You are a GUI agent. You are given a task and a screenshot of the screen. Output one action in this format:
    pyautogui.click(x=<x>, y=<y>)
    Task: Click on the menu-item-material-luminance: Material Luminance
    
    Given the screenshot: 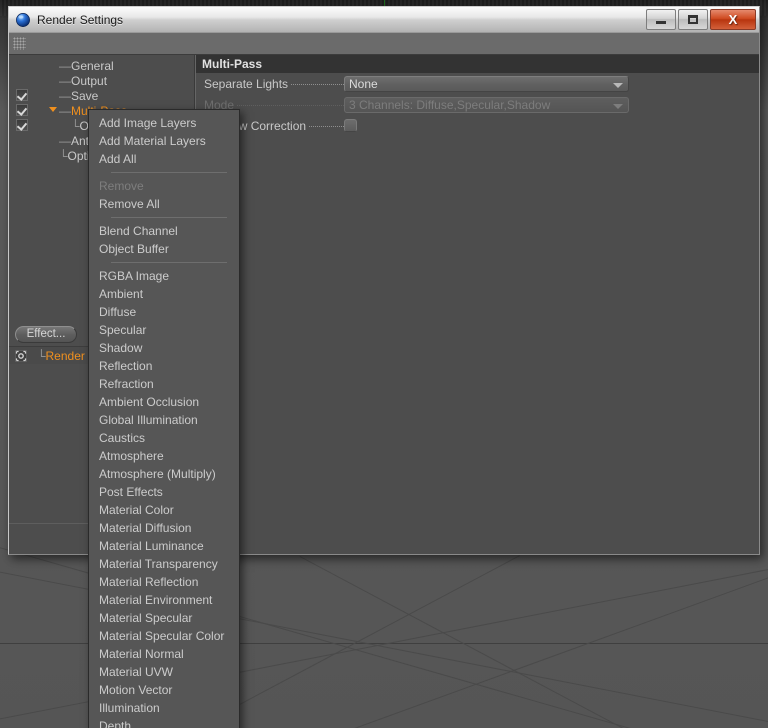 What is the action you would take?
    pyautogui.click(x=164, y=546)
    